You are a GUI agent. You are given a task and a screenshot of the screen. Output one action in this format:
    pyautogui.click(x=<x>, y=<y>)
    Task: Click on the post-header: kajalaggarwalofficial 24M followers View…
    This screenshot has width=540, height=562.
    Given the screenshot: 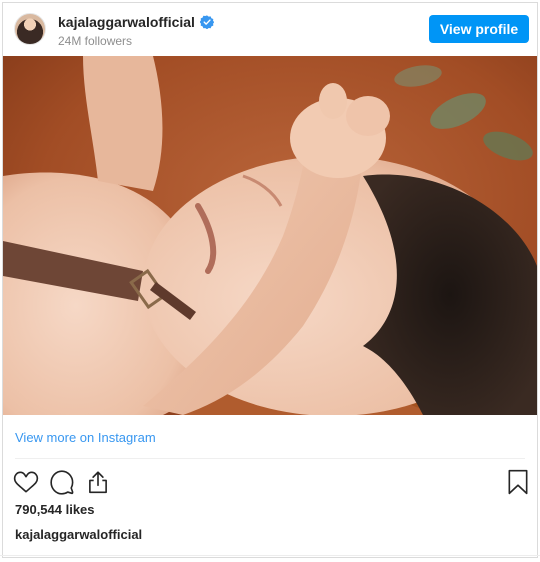 What is the action you would take?
    pyautogui.click(x=270, y=30)
    